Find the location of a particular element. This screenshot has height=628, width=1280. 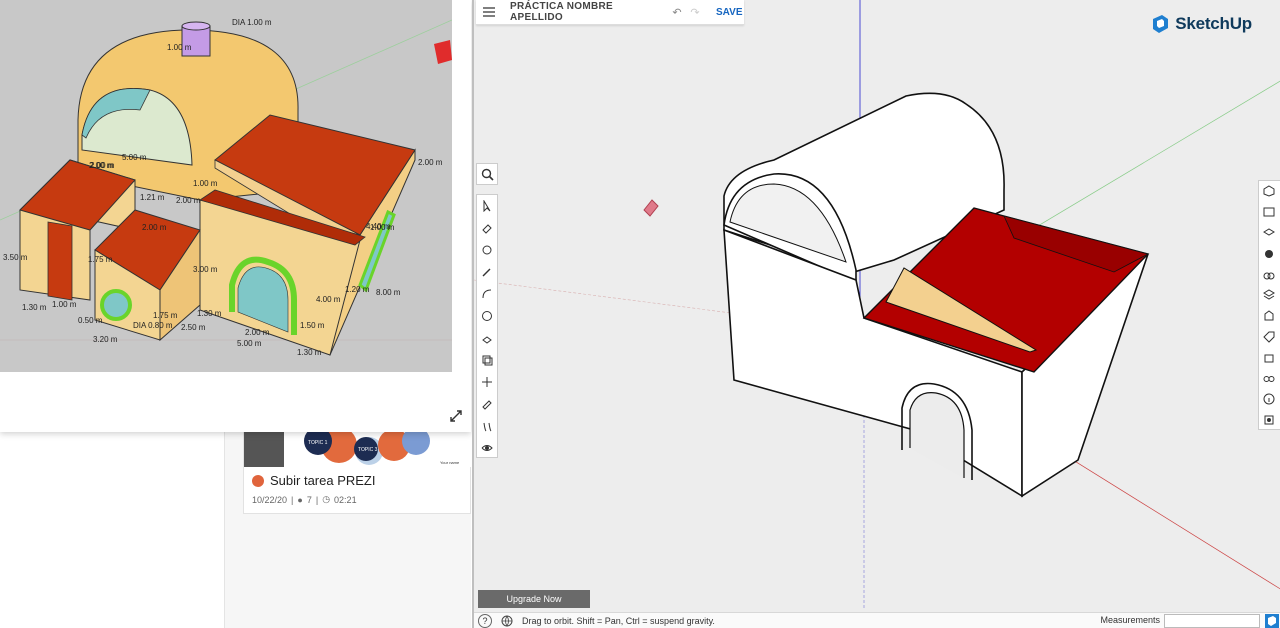

redo-icon: ↷ is located at coordinates (695, 12).